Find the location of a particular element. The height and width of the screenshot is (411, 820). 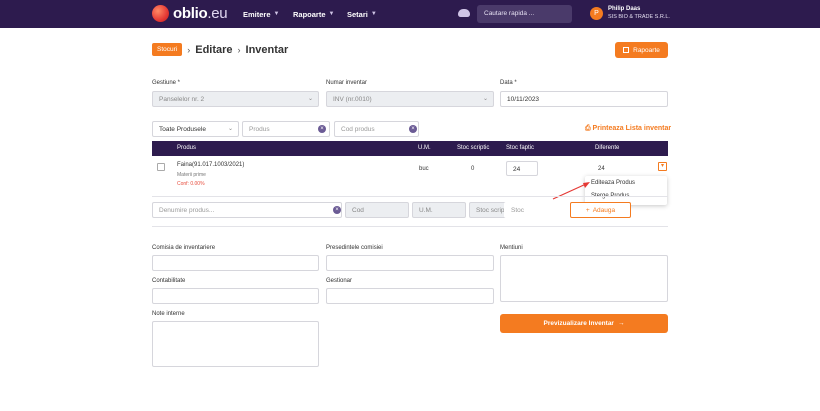

numar-value: INV (nr.0010) is located at coordinates (352, 99).